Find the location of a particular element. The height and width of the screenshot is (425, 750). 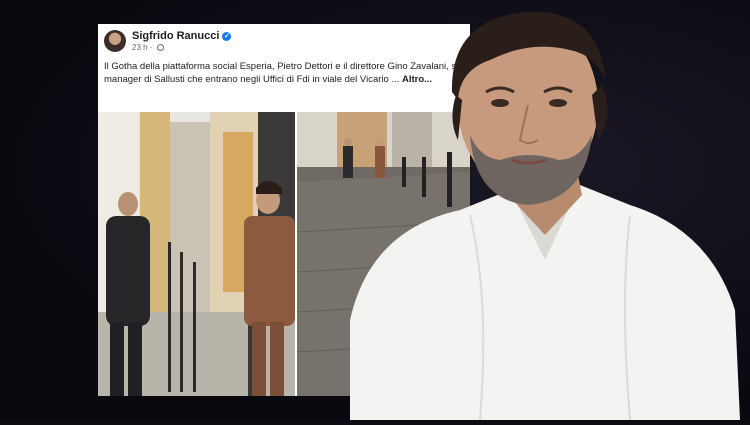

author-avatar is located at coordinates (115, 41).